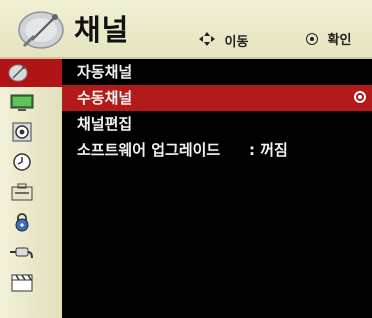 This screenshot has height=318, width=372. I want to click on option-toolbox-icon, so click(22, 192).